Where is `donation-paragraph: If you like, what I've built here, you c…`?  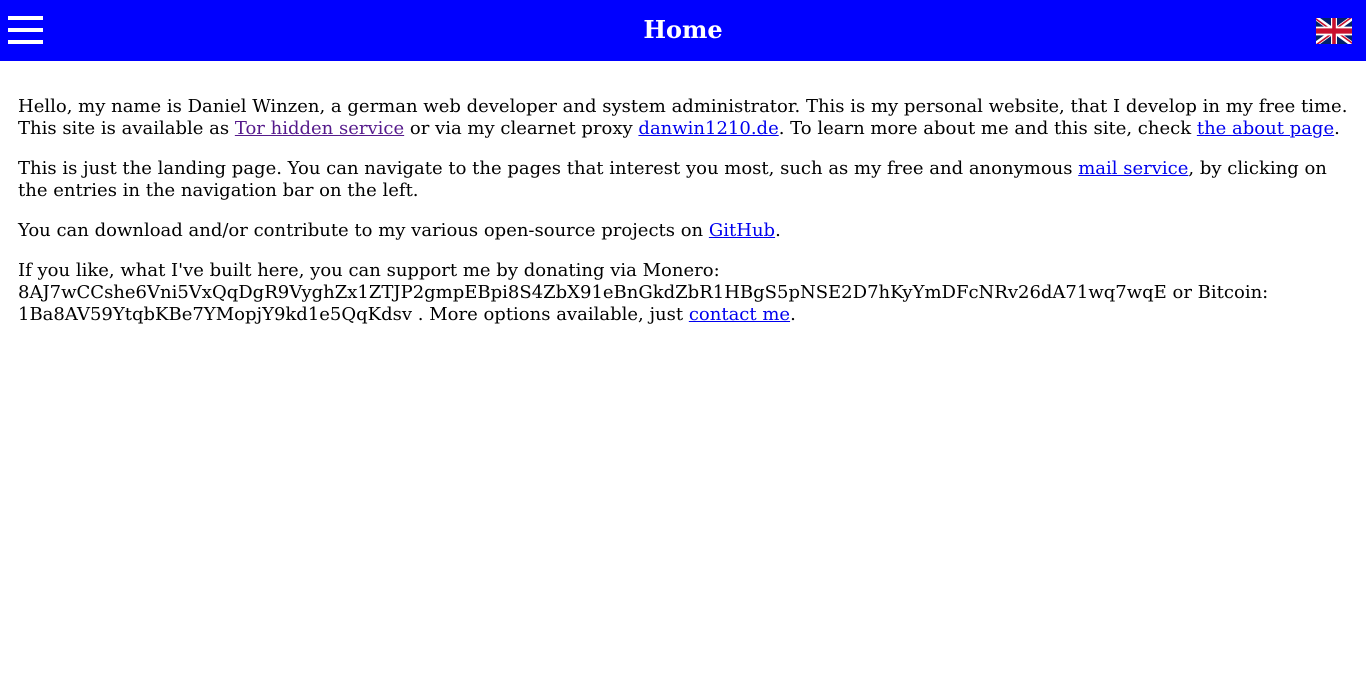
donation-paragraph: If you like, what I've built here, you c… is located at coordinates (688, 293).